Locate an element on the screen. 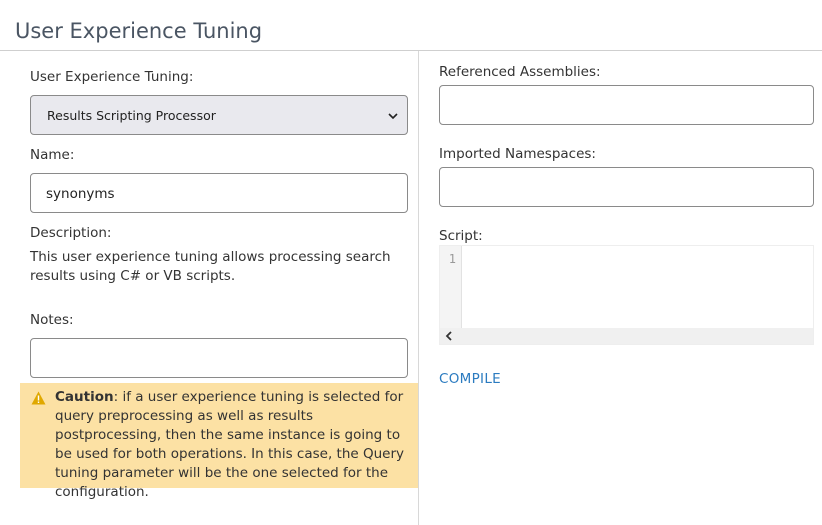 This screenshot has width=822, height=525. namespaces-field is located at coordinates (626, 187).